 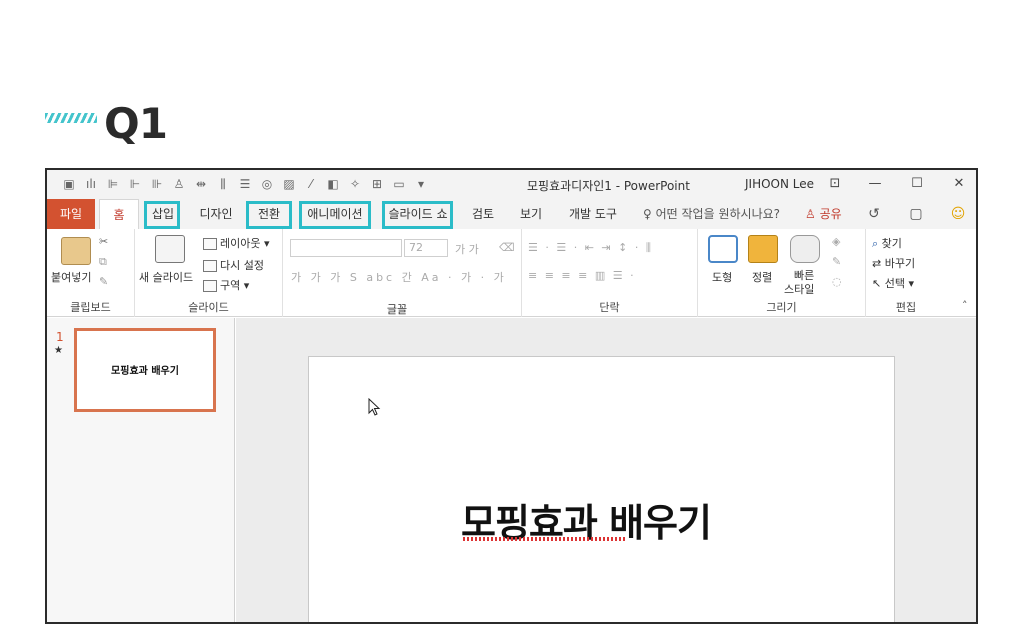 I want to click on pointer-icon: ↖, so click(x=877, y=283).